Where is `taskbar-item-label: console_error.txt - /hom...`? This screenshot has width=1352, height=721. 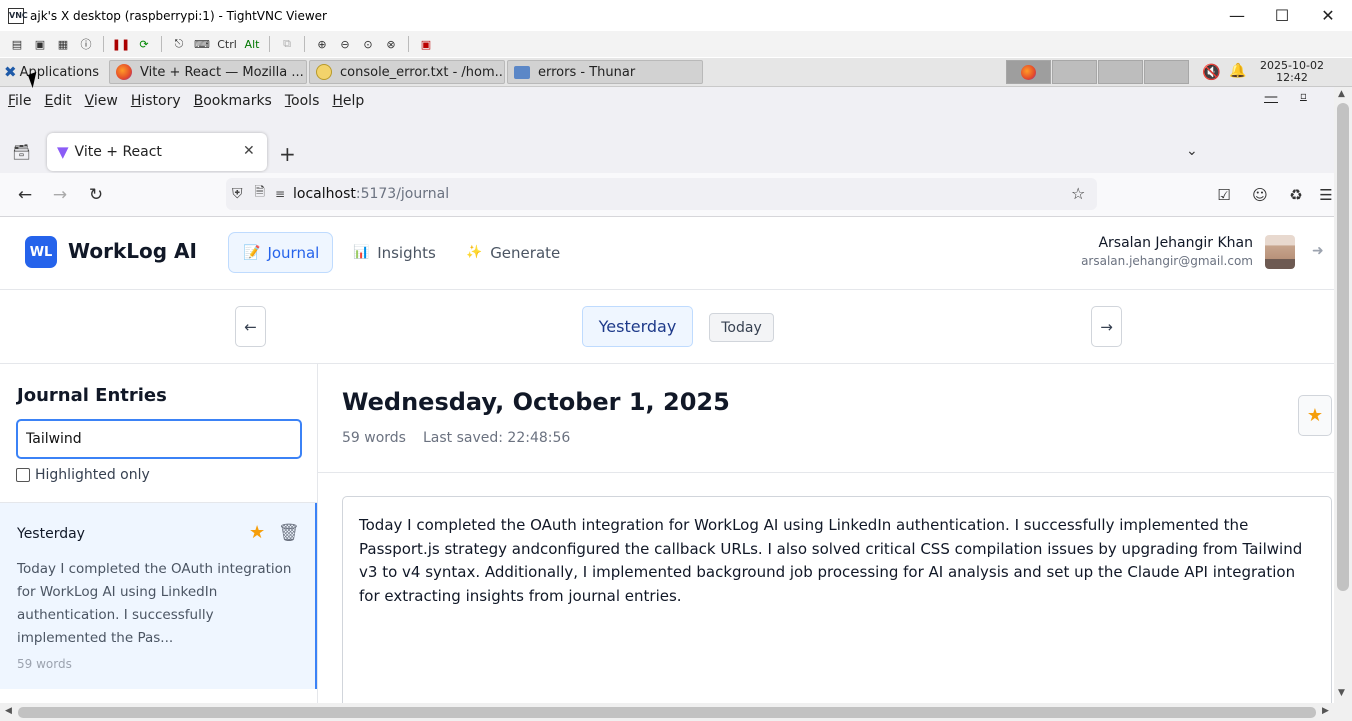
taskbar-item-label: console_error.txt - /hom... is located at coordinates (422, 72).